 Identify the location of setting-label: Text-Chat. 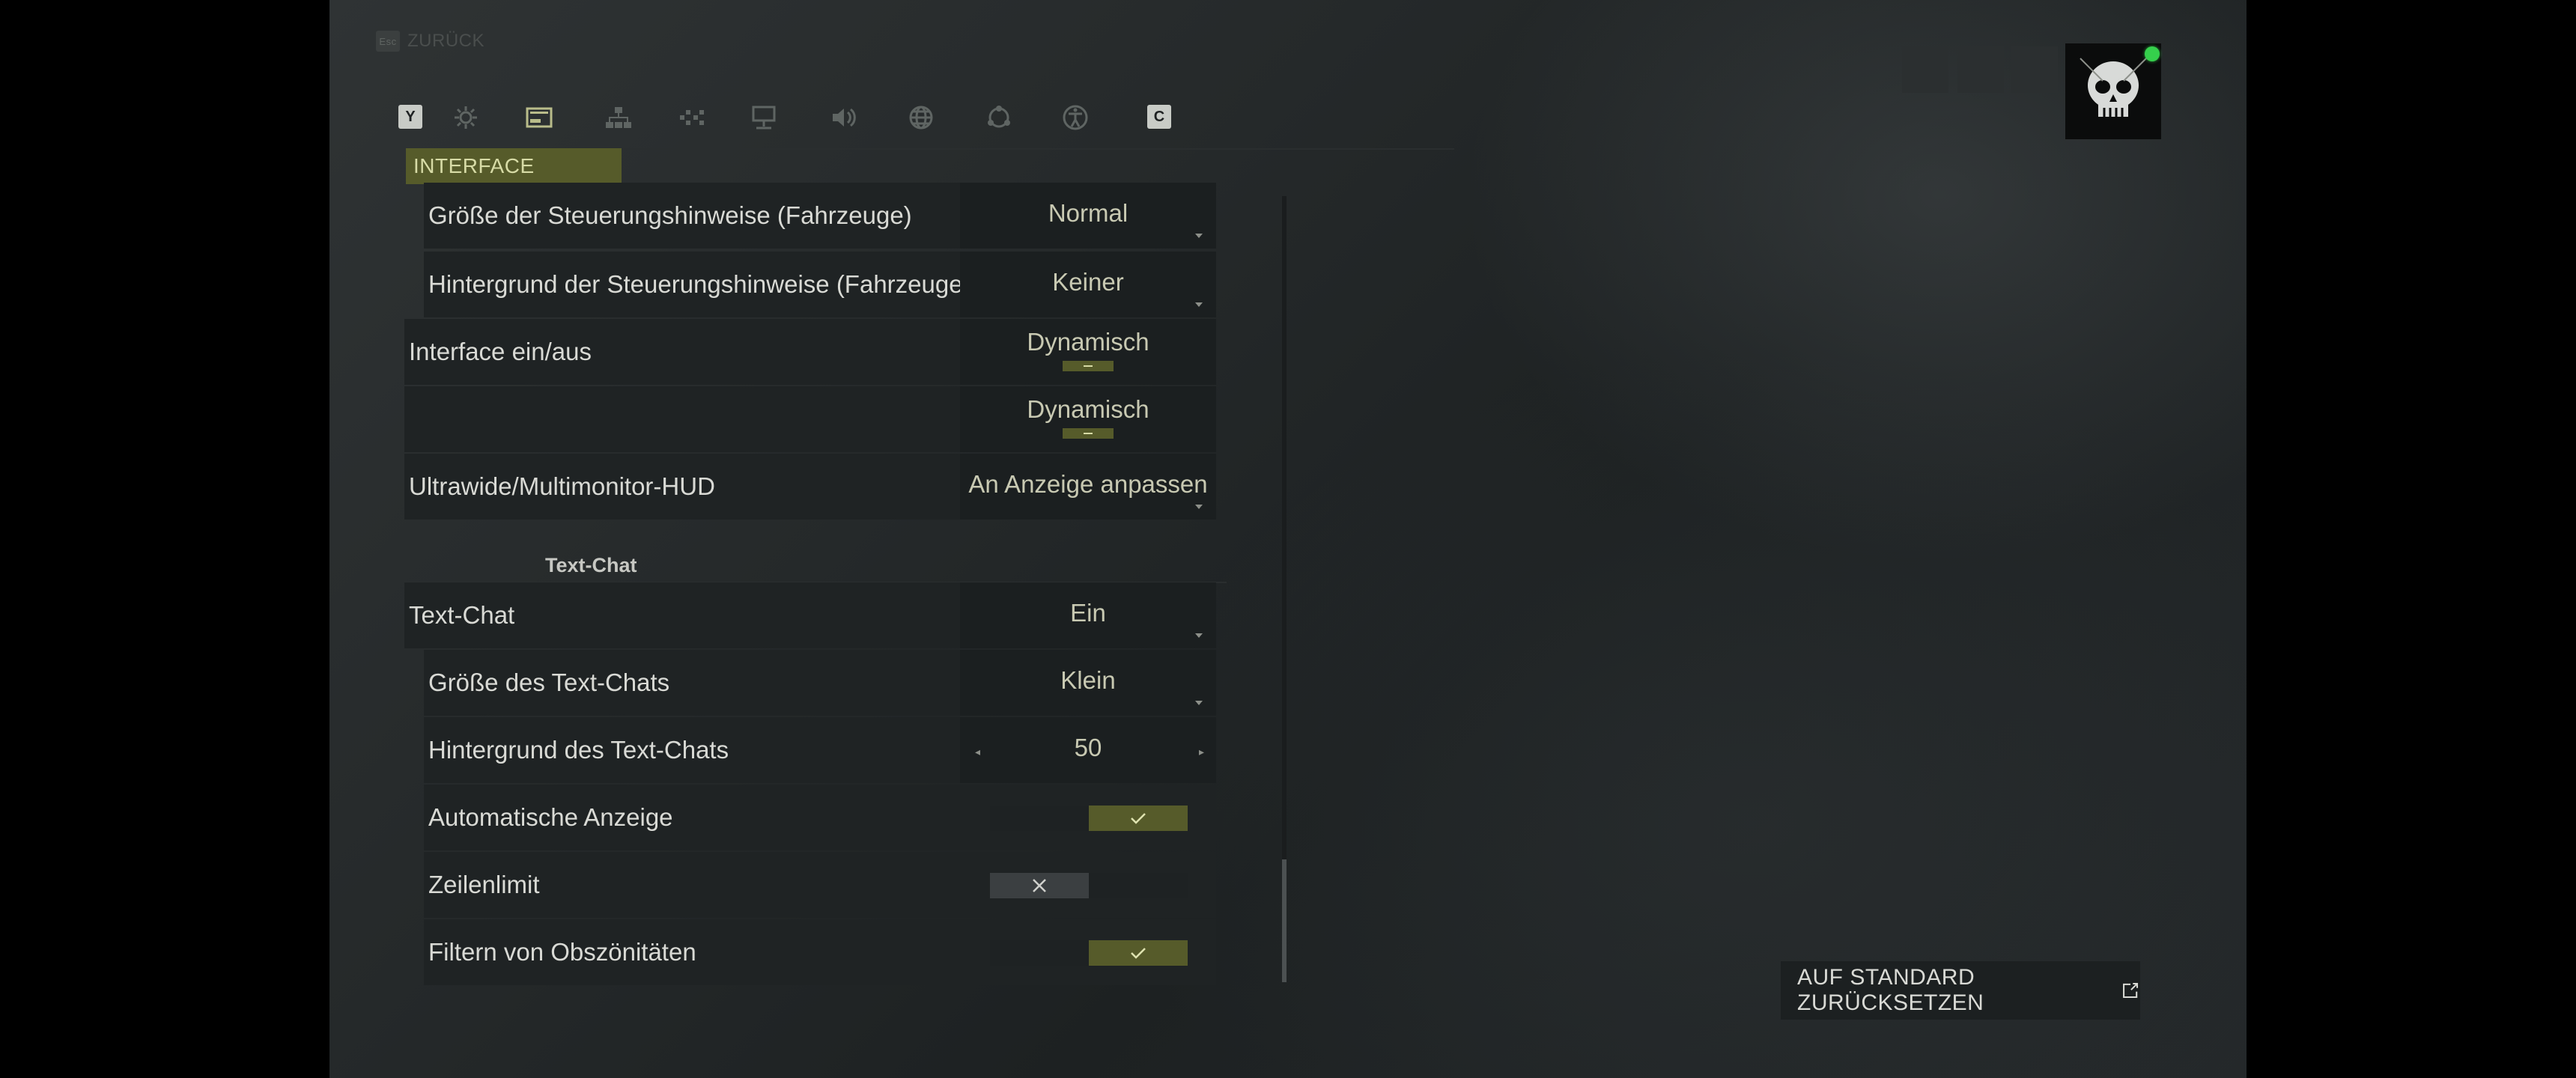
(462, 615).